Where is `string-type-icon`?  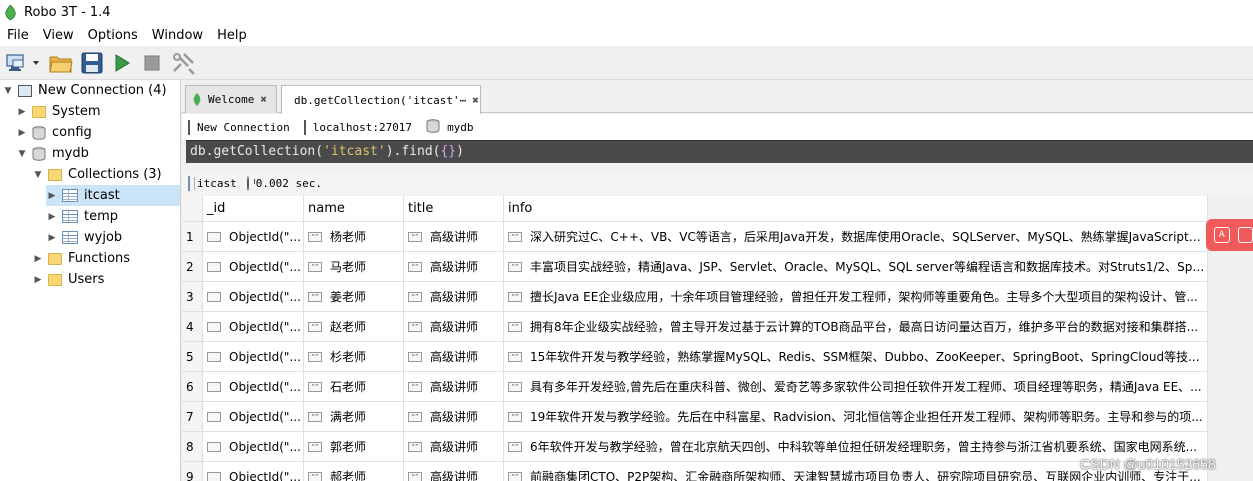 string-type-icon is located at coordinates (214, 296).